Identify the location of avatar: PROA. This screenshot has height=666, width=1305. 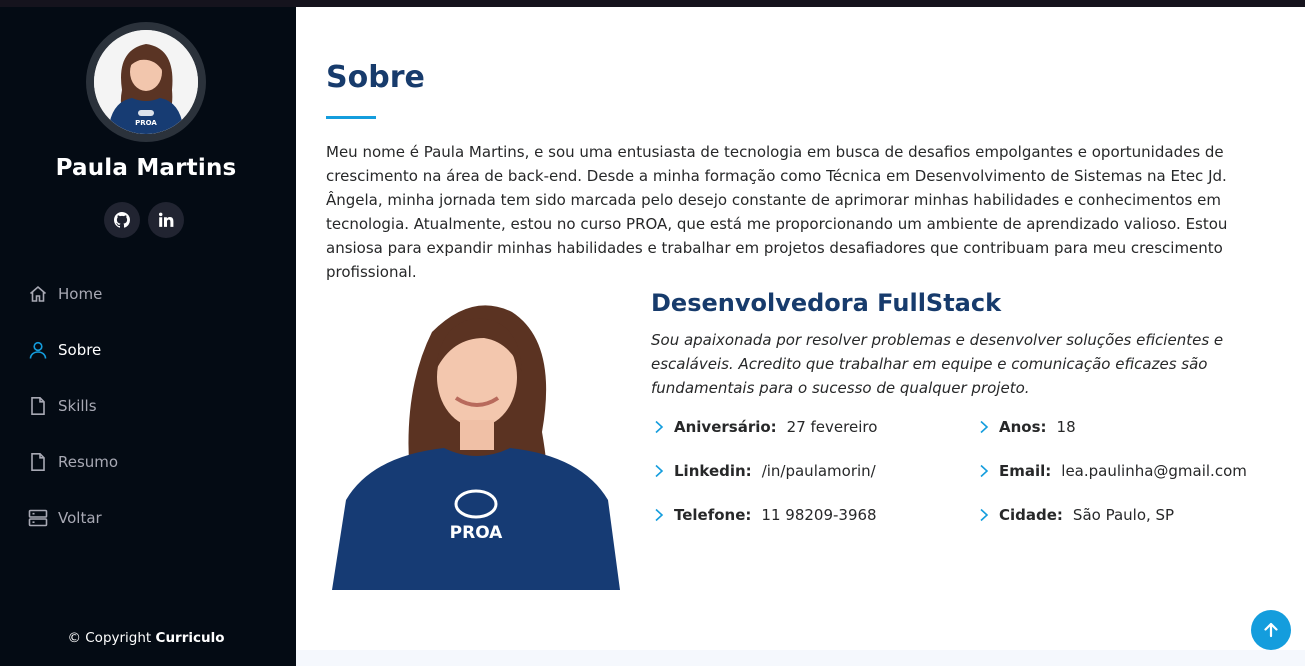
(146, 82).